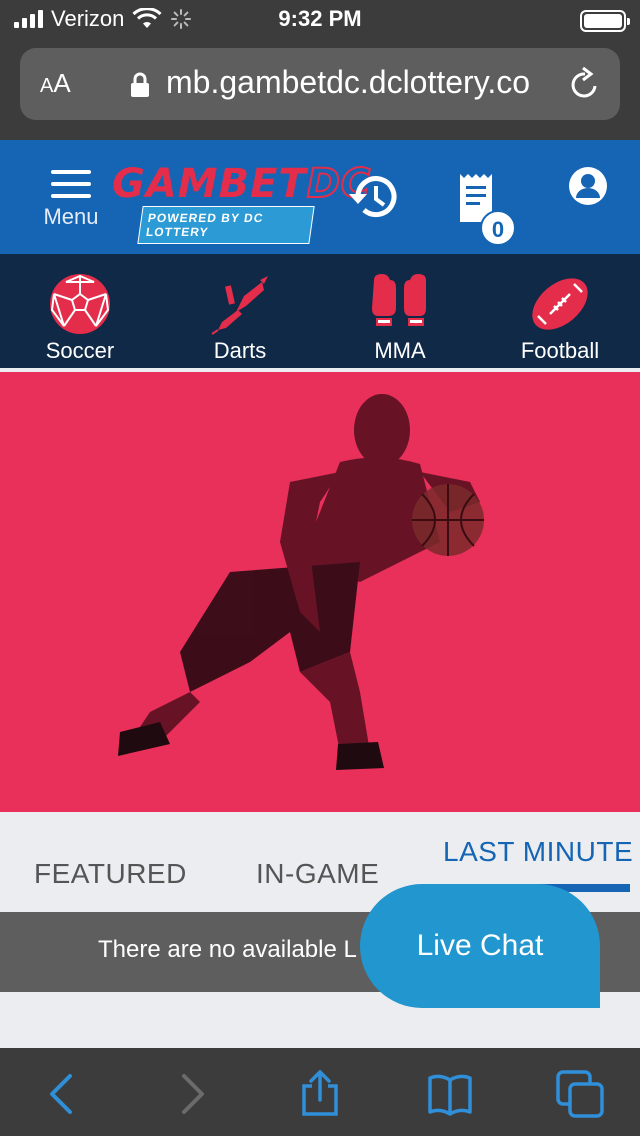  Describe the element at coordinates (373, 197) in the screenshot. I see `history-icon` at that location.